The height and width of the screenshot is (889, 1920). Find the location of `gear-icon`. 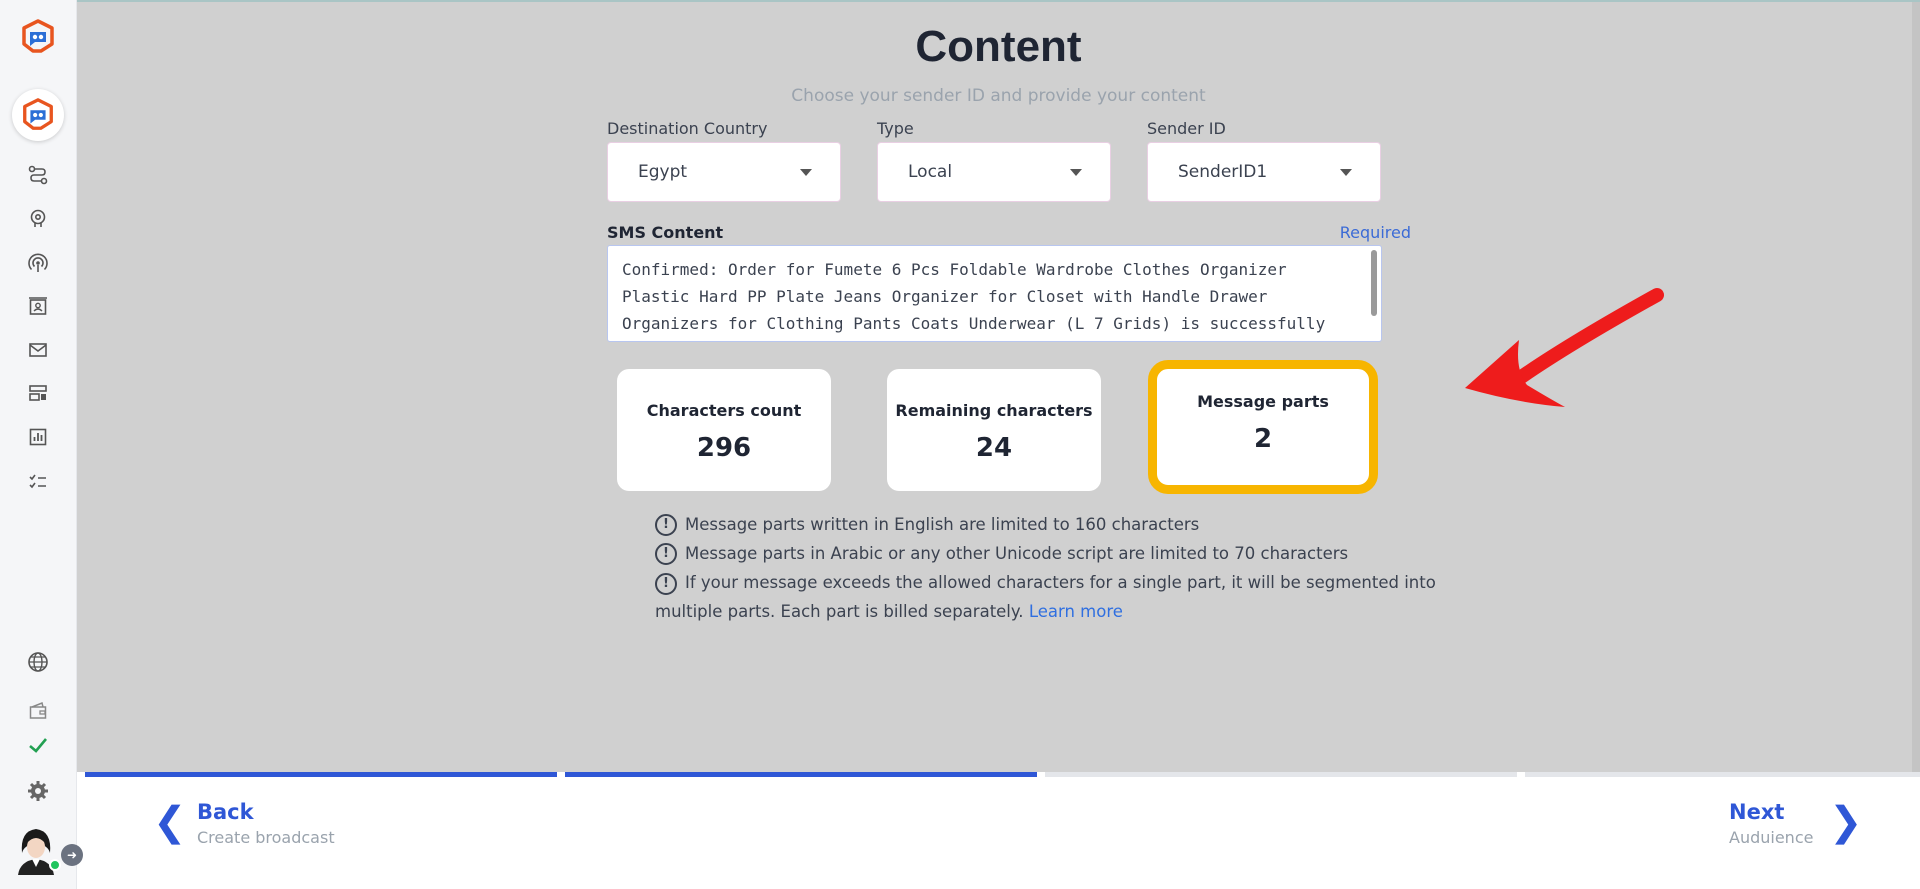

gear-icon is located at coordinates (38, 791).